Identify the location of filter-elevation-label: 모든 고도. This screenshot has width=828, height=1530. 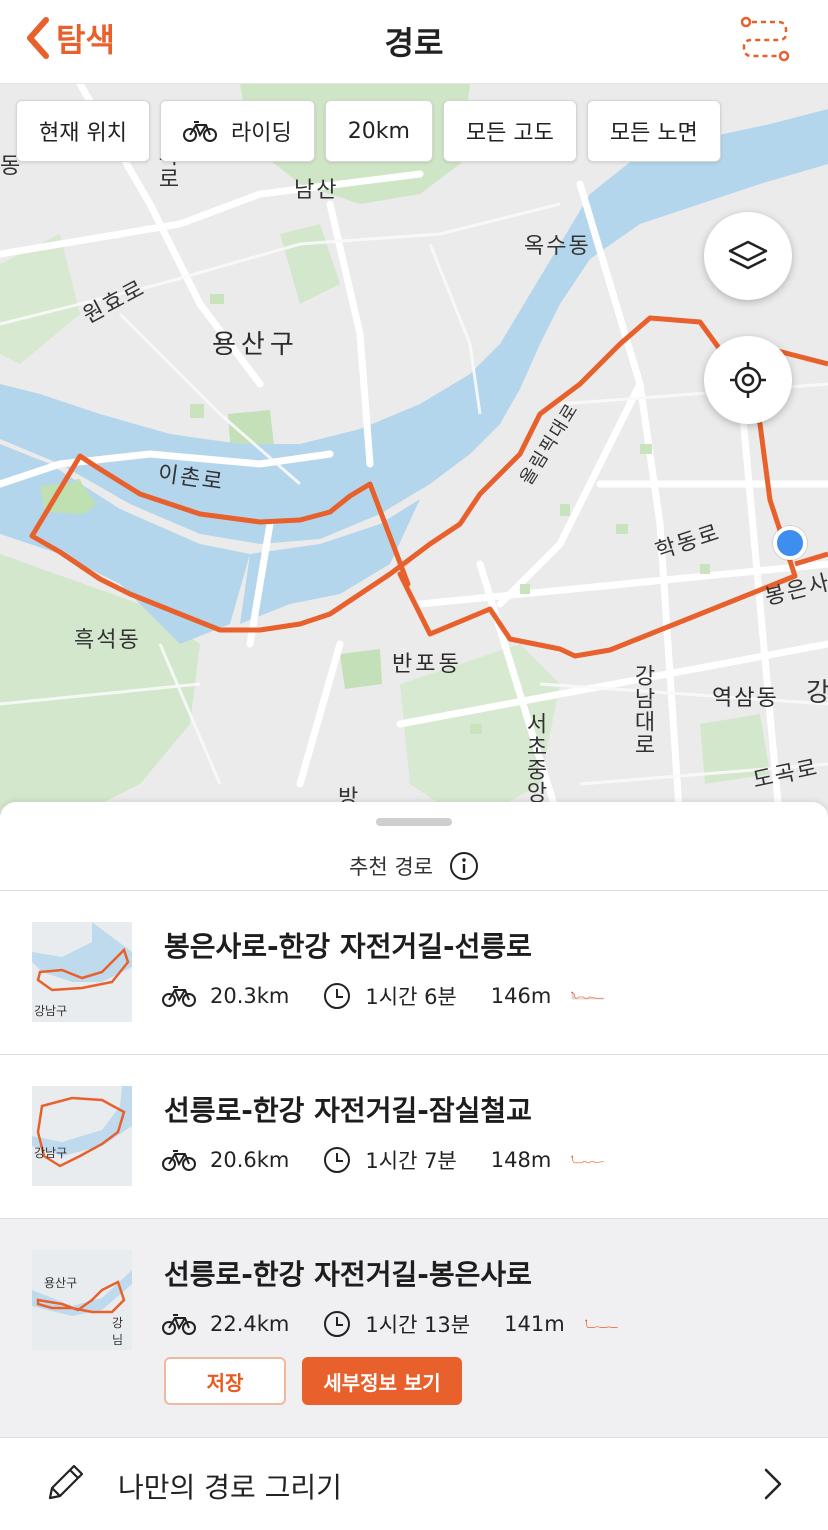
(509, 133).